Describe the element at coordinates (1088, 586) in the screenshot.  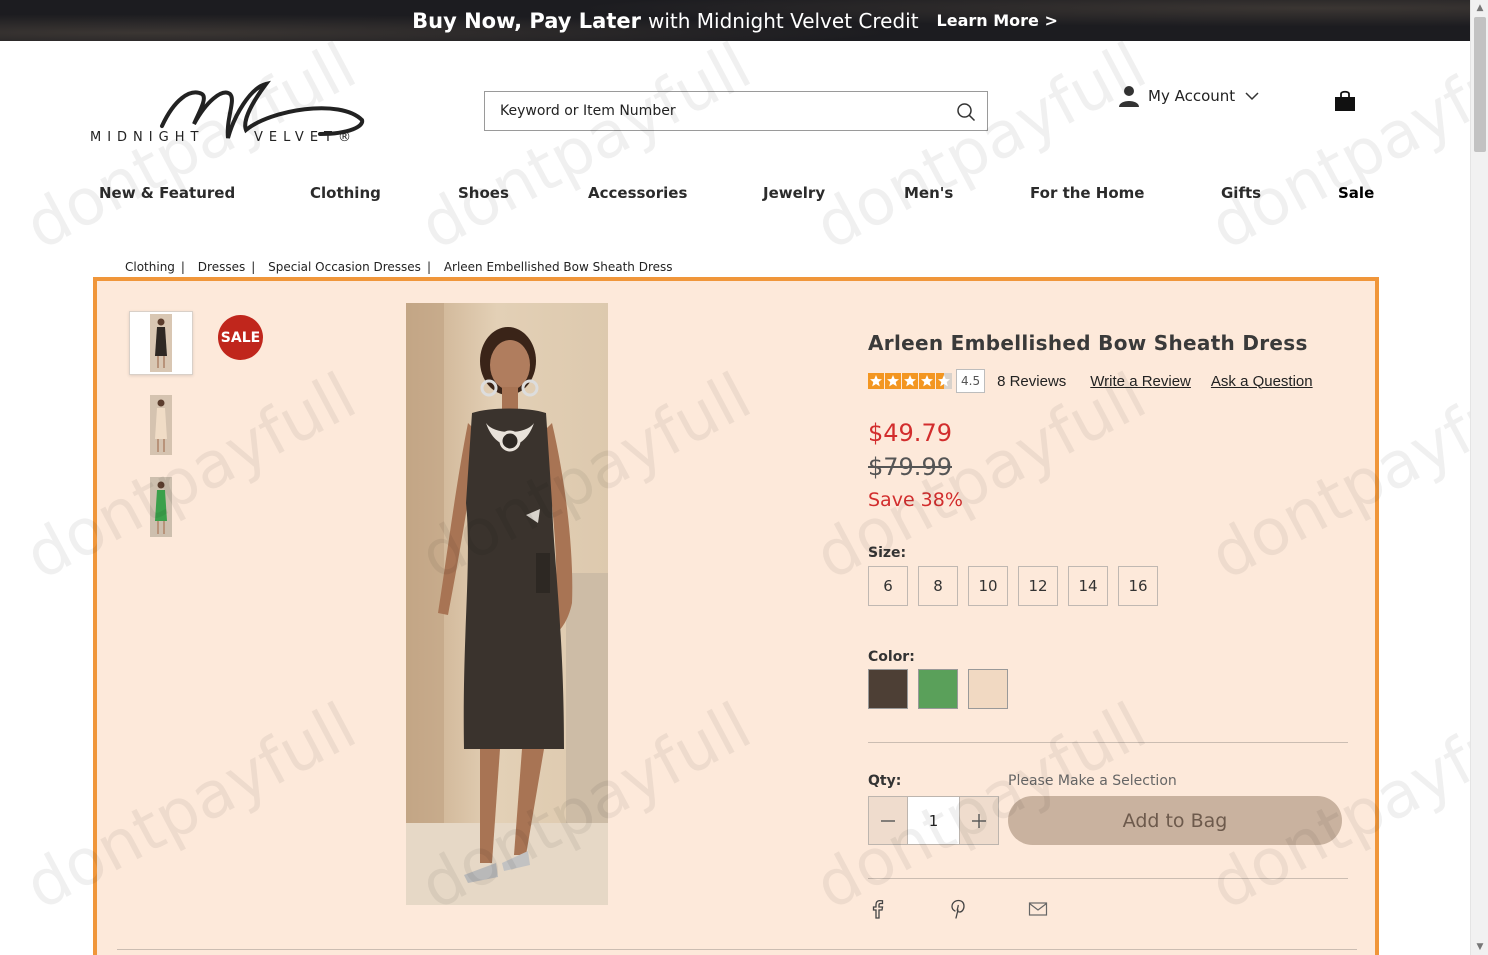
I see `size-option-14: 14` at that location.